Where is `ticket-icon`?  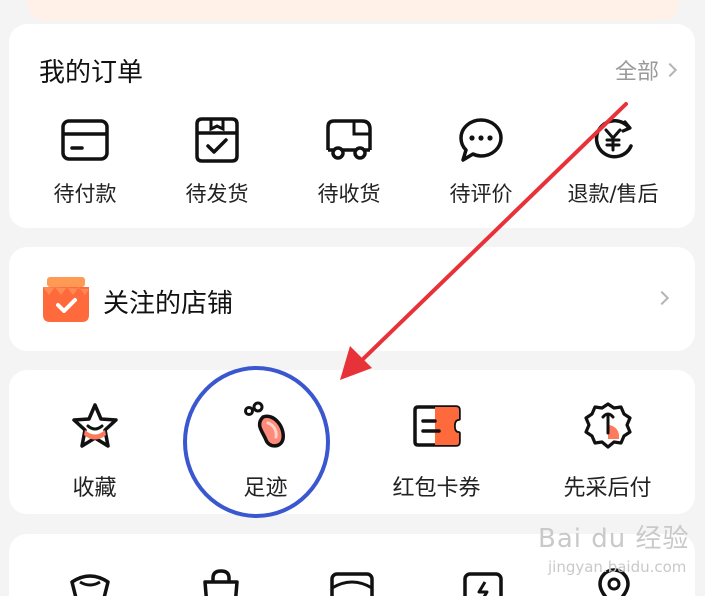
ticket-icon is located at coordinates (437, 426).